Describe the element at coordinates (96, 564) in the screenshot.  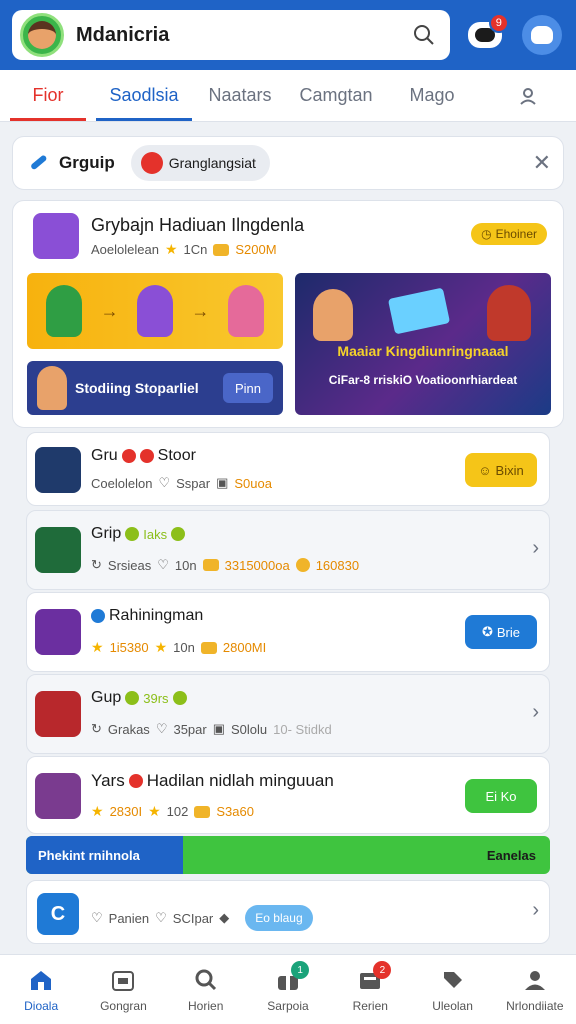
I see `refresh-icon: ↻` at that location.